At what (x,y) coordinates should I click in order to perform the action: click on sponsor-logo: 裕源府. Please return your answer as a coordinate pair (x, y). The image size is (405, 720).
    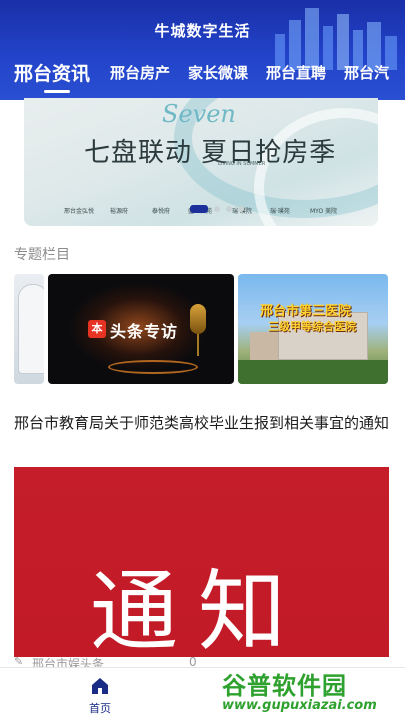
    Looking at the image, I should click on (119, 211).